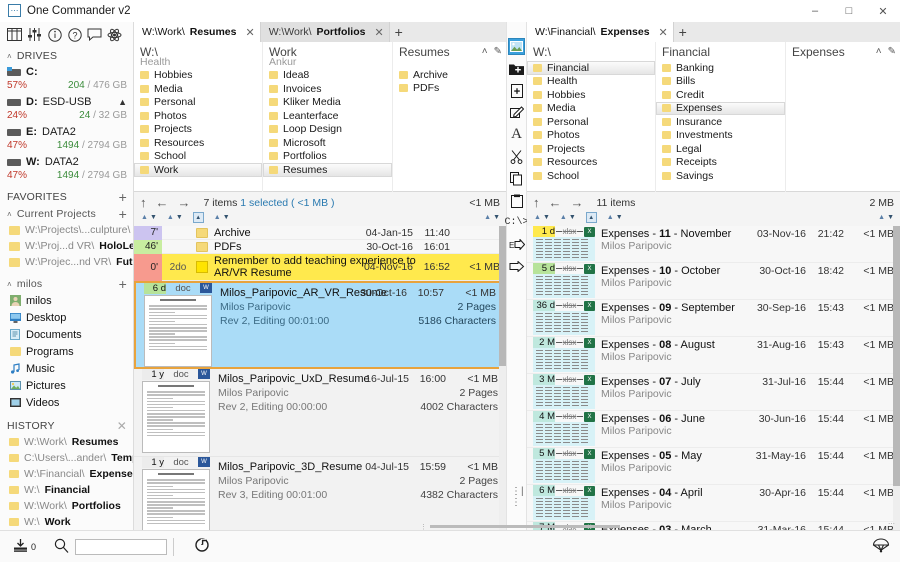  Describe the element at coordinates (66, 368) in the screenshot. I see `sidebar-item-music: Music` at that location.